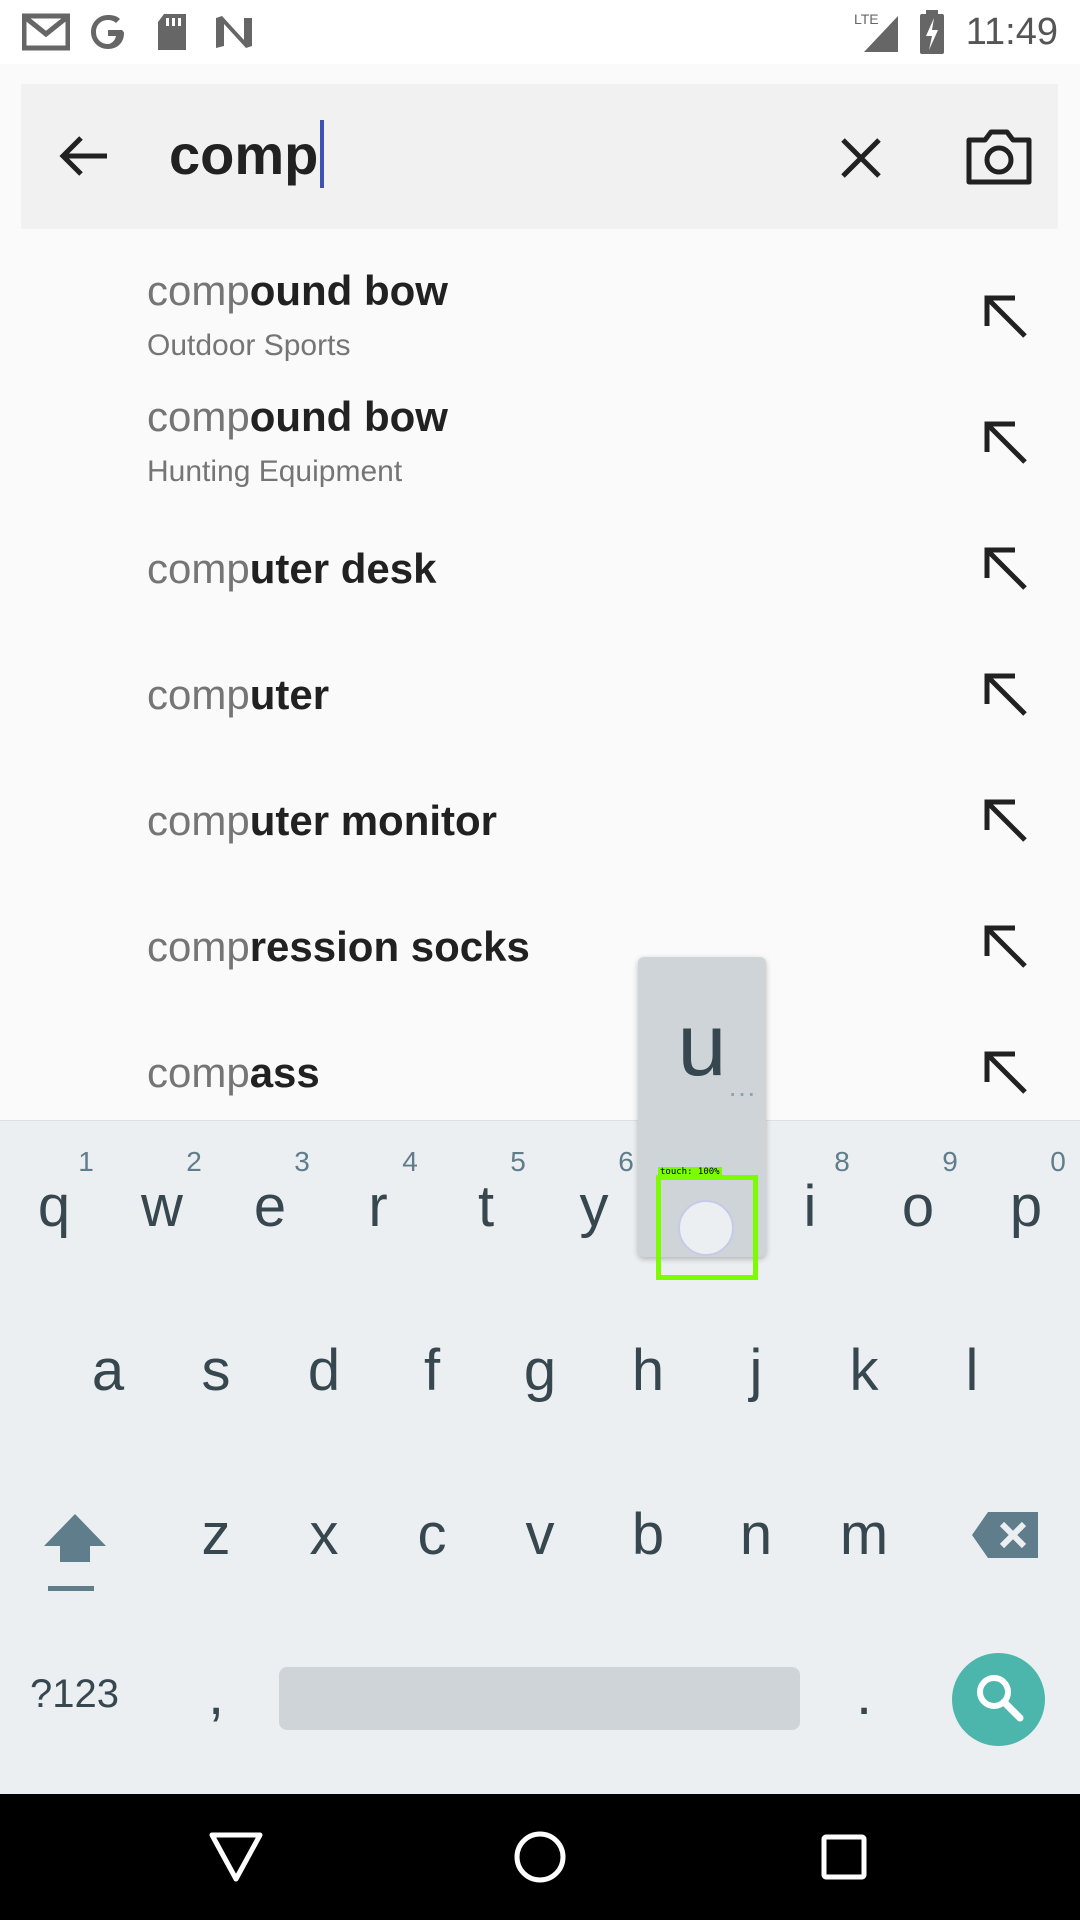  What do you see at coordinates (918, 1207) in the screenshot?
I see `key-o: o` at bounding box center [918, 1207].